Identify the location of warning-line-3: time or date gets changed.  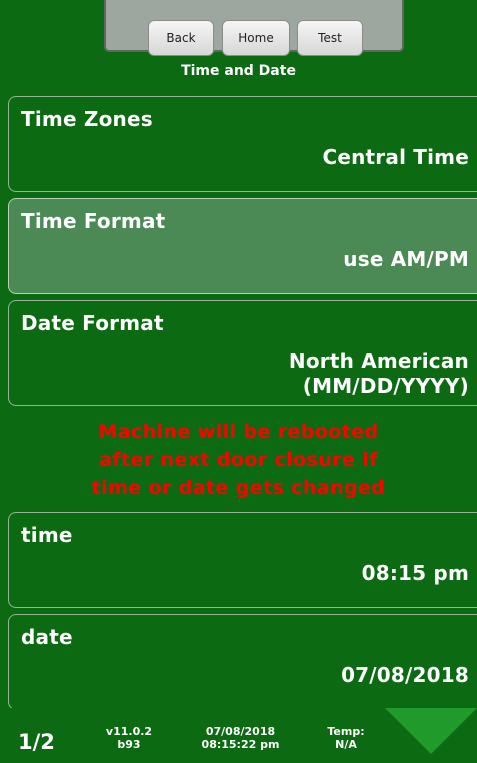
(238, 488).